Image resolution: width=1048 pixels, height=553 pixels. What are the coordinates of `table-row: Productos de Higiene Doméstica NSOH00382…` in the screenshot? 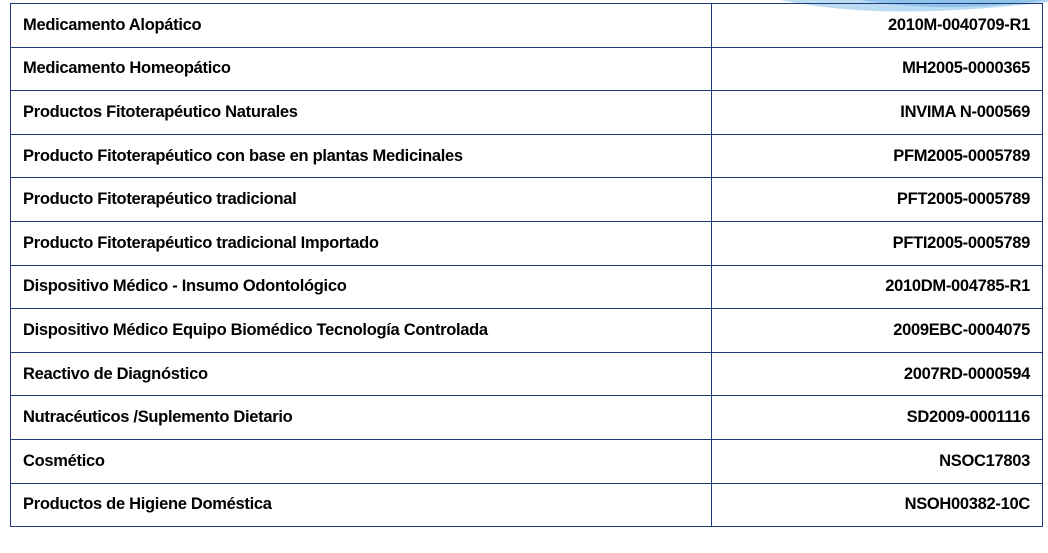 It's located at (526, 505).